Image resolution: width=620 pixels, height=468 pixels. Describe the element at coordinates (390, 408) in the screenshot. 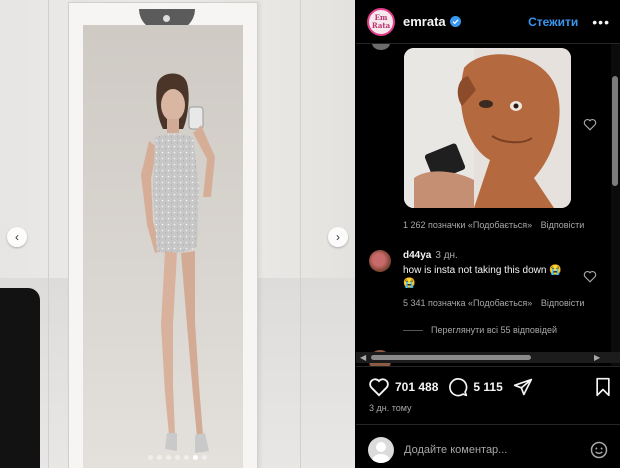

I see `post-timestamp: 3 дн. тому` at that location.